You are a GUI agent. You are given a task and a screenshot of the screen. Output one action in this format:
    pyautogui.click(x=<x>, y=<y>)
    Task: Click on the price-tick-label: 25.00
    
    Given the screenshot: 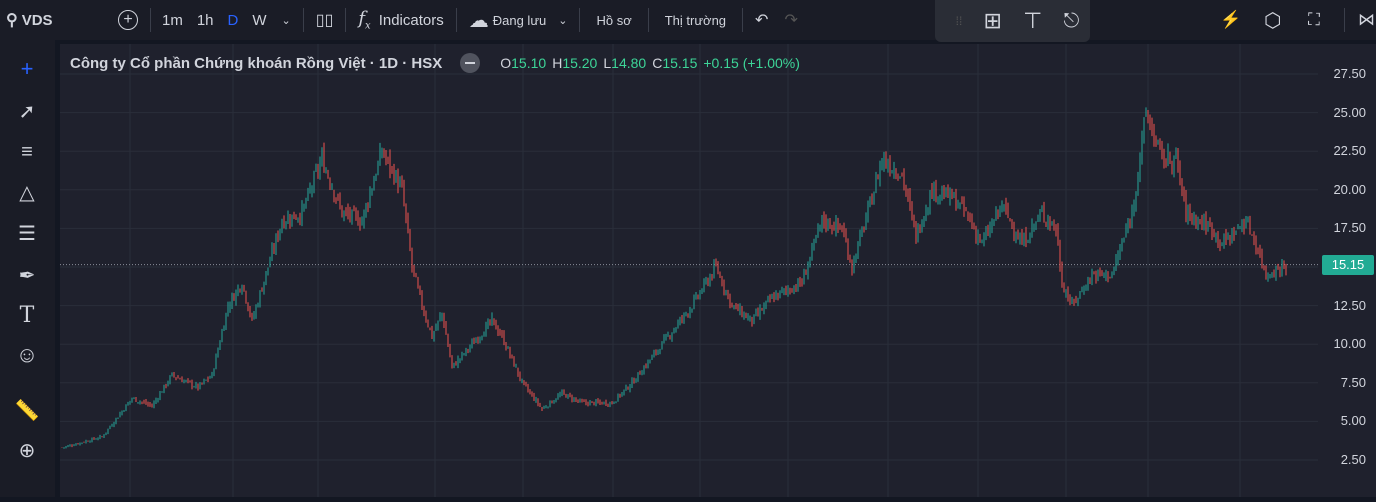 What is the action you would take?
    pyautogui.click(x=1349, y=112)
    